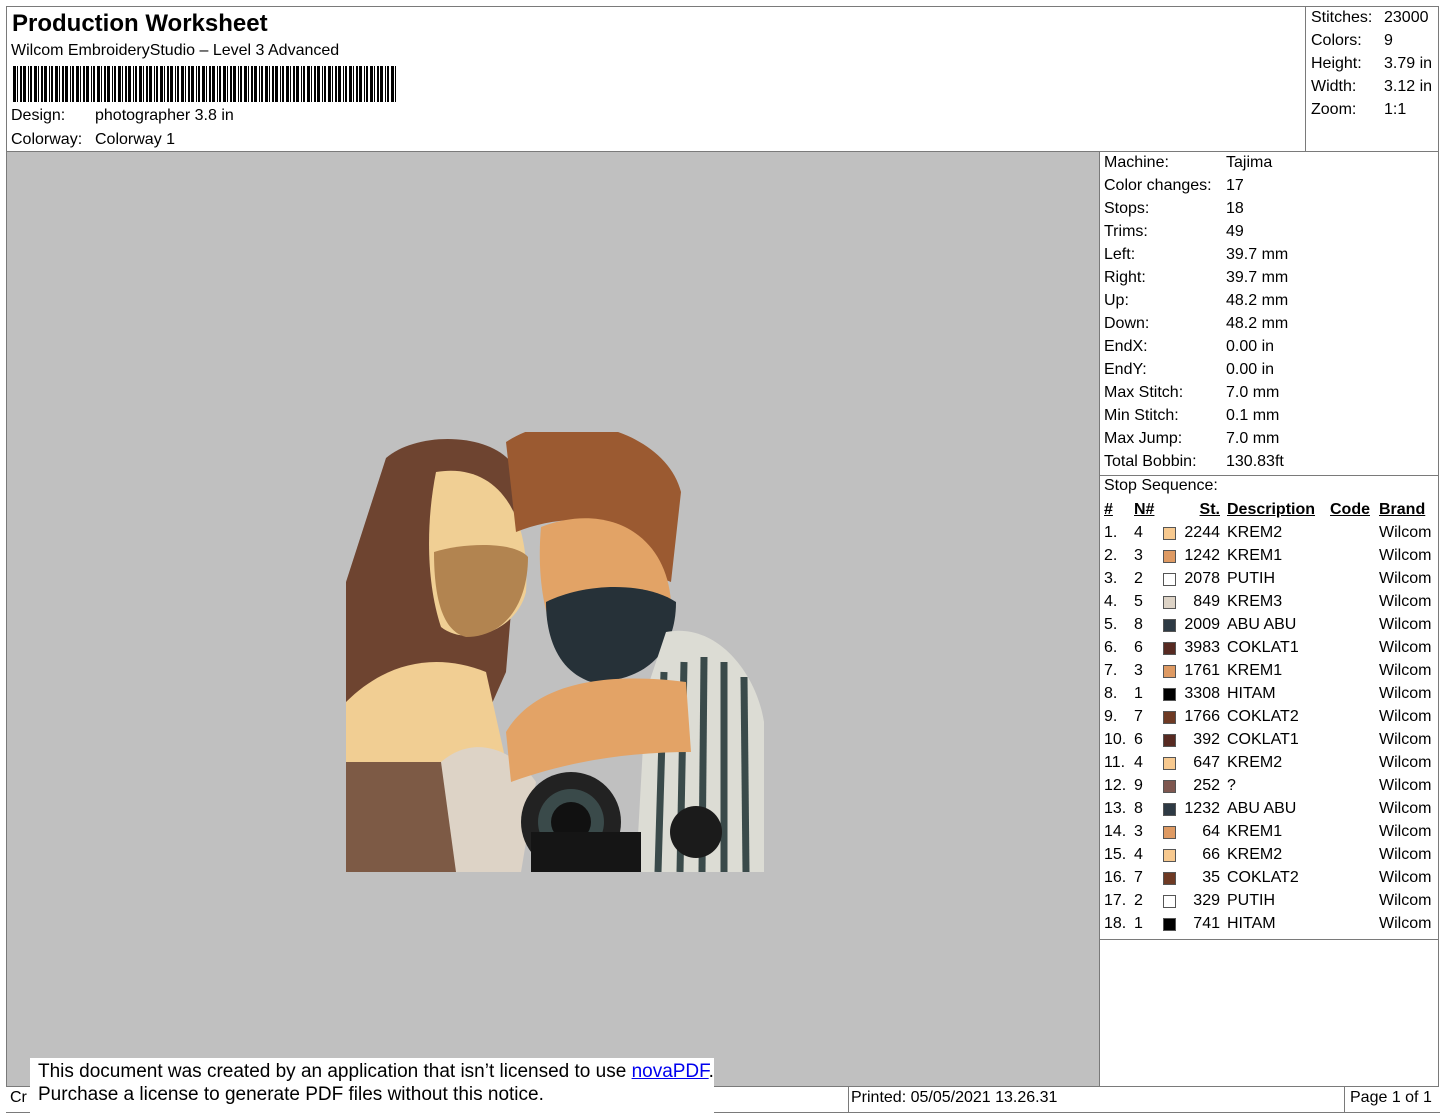  Describe the element at coordinates (1125, 369) in the screenshot. I see `info-label: EndY:` at that location.